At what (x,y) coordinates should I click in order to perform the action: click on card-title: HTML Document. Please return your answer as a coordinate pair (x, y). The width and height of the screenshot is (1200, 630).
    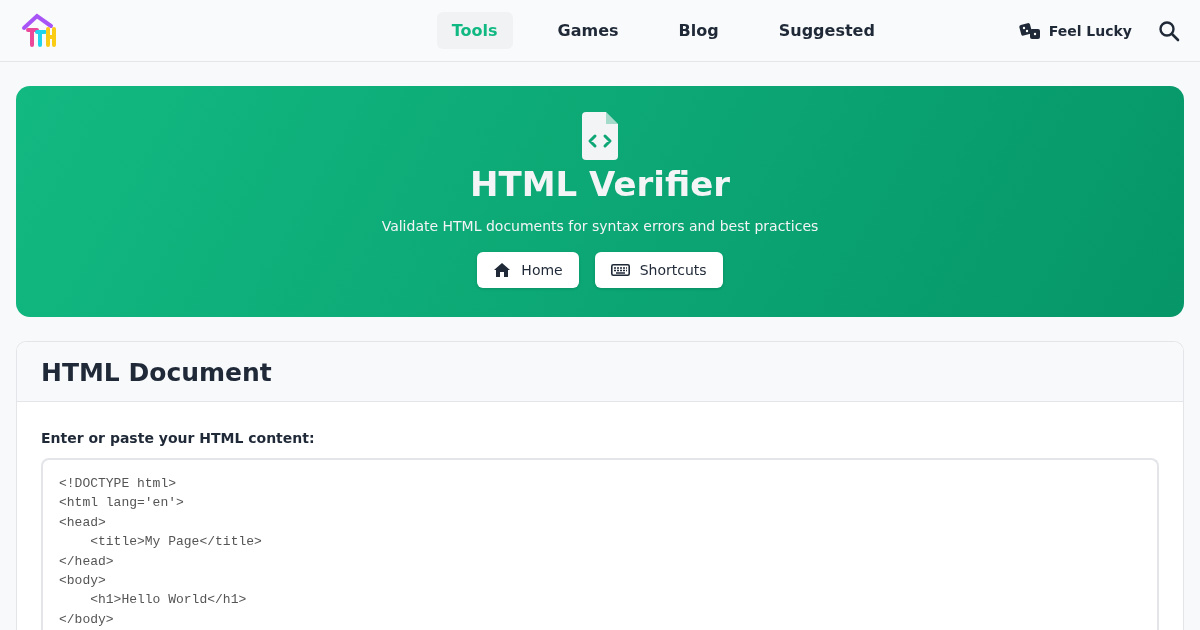
    Looking at the image, I should click on (157, 372).